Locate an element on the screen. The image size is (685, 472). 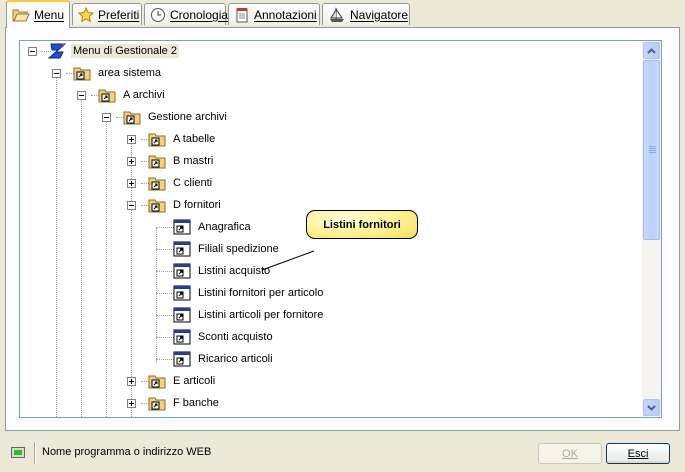
ok-button: OK is located at coordinates (570, 453).